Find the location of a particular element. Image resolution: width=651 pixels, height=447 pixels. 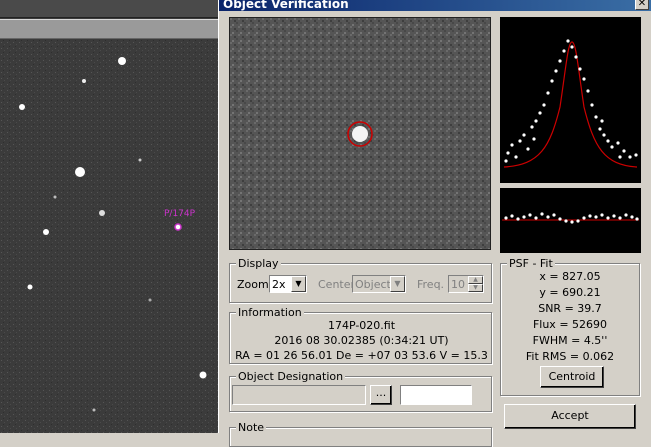

freq-value: 10 is located at coordinates (458, 284).